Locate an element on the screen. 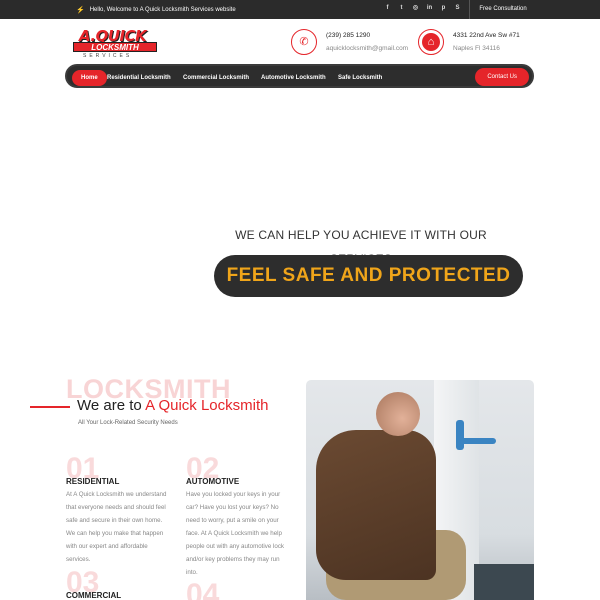 Image resolution: width=600 pixels, height=600 pixels. pinterest-icon: p is located at coordinates (443, 8).